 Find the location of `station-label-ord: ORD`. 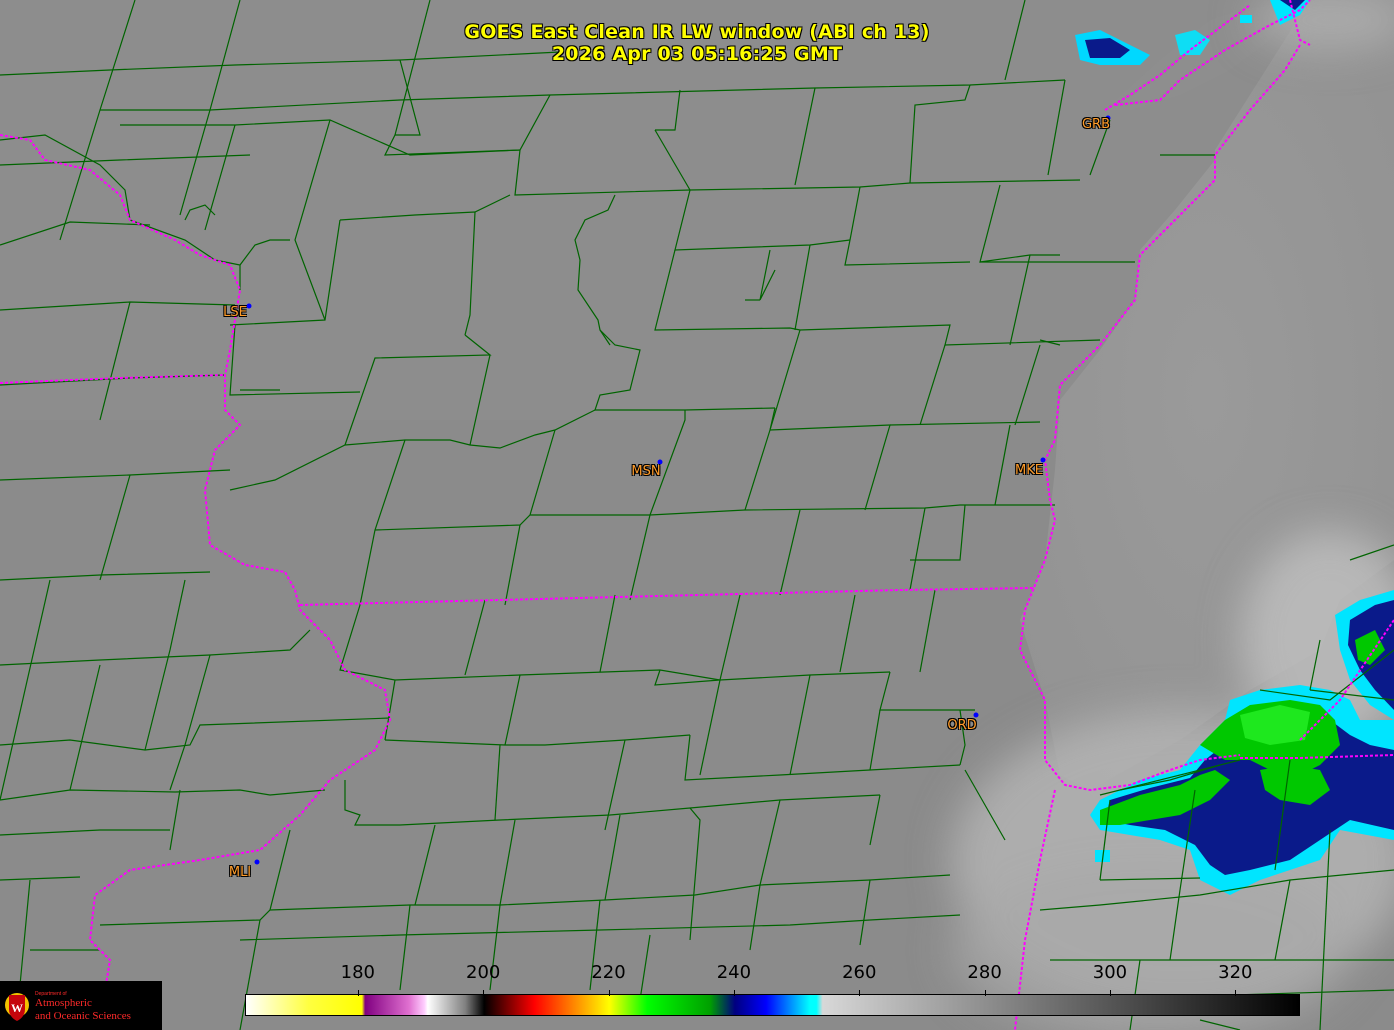

station-label-ord: ORD is located at coordinates (962, 725).